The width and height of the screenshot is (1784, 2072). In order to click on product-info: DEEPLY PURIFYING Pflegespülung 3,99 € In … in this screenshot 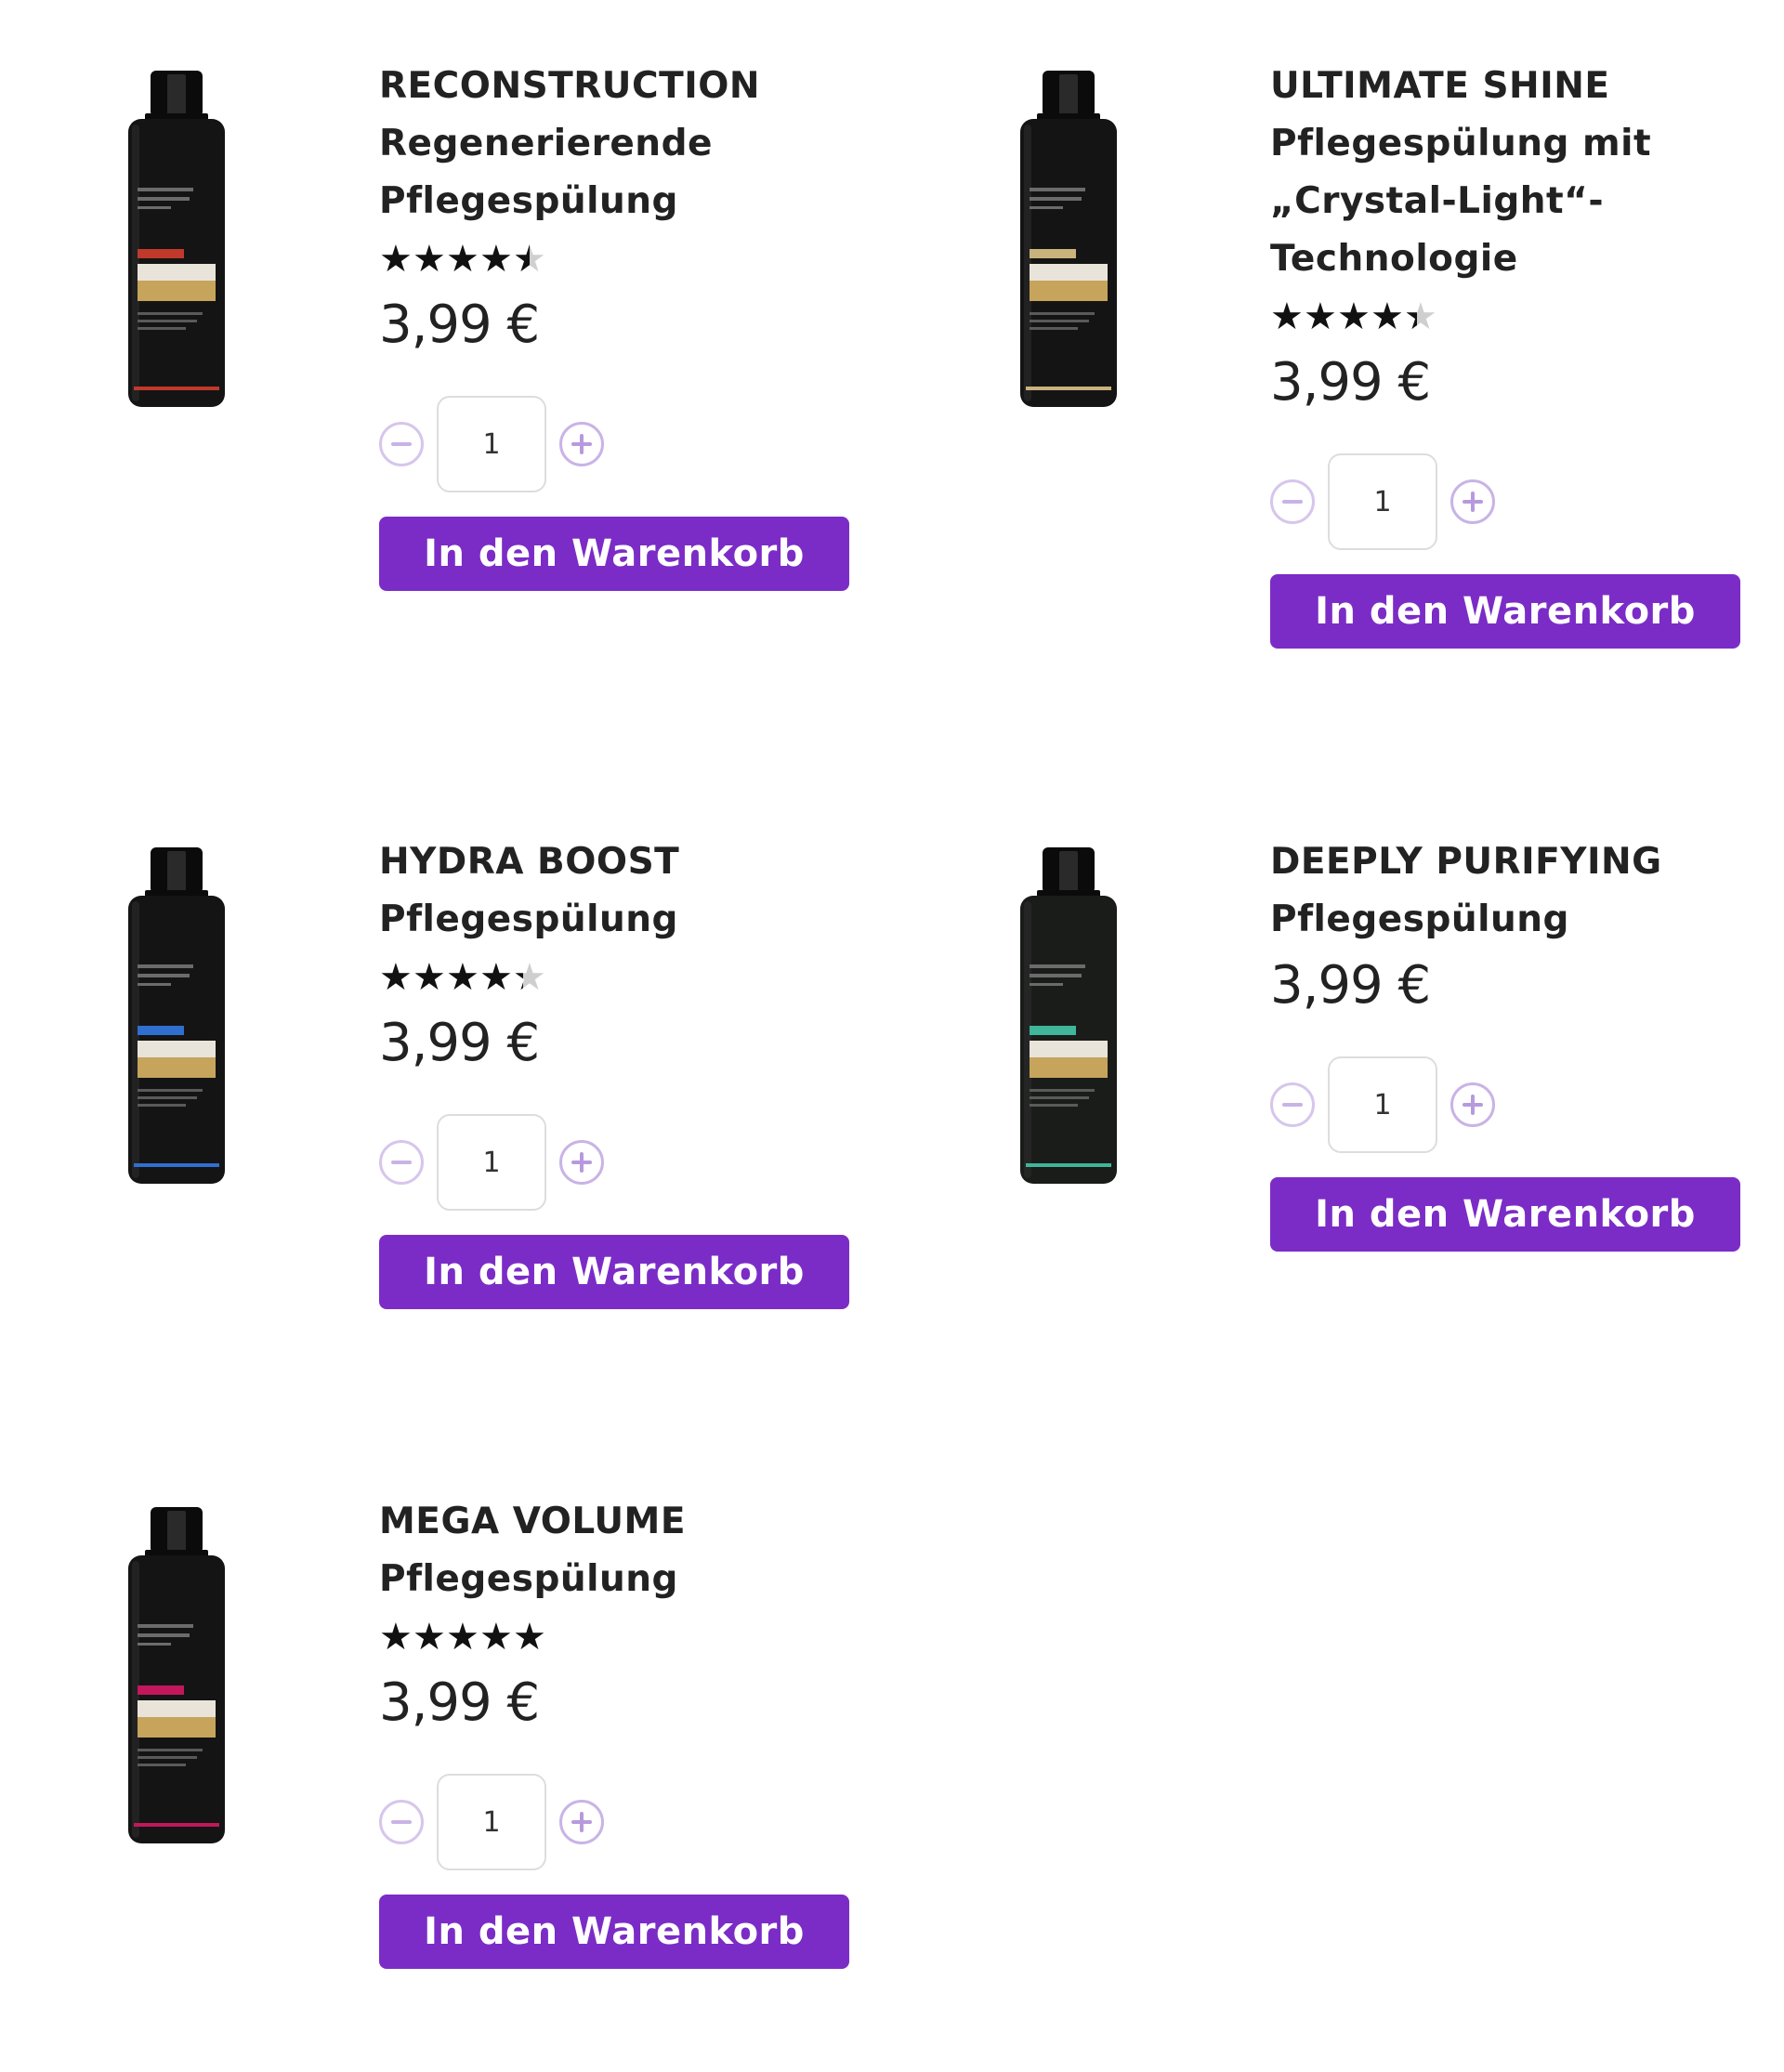, I will do `click(1511, 1042)`.